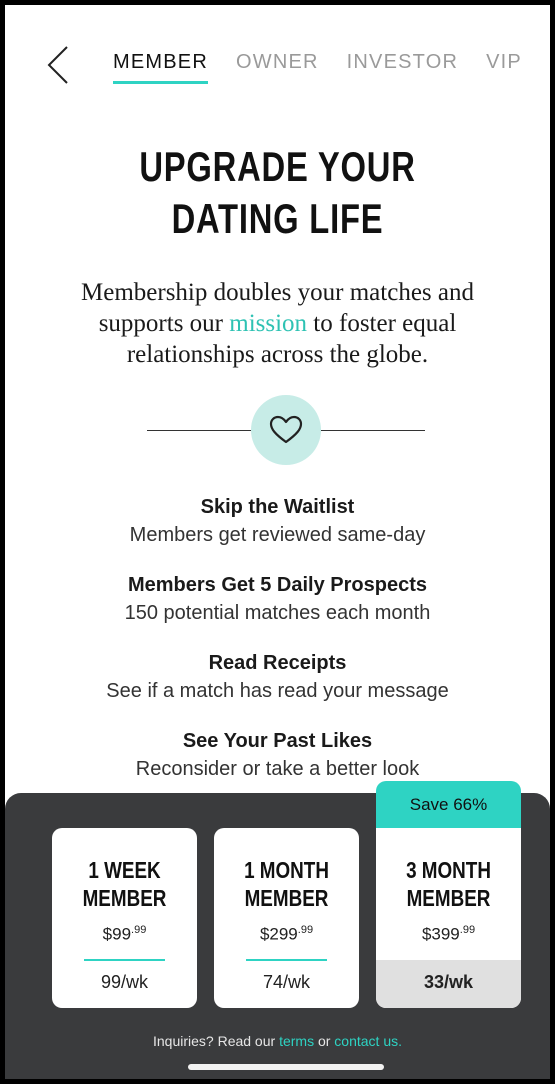  I want to click on feature-title: Skip the Waitlist, so click(277, 507).